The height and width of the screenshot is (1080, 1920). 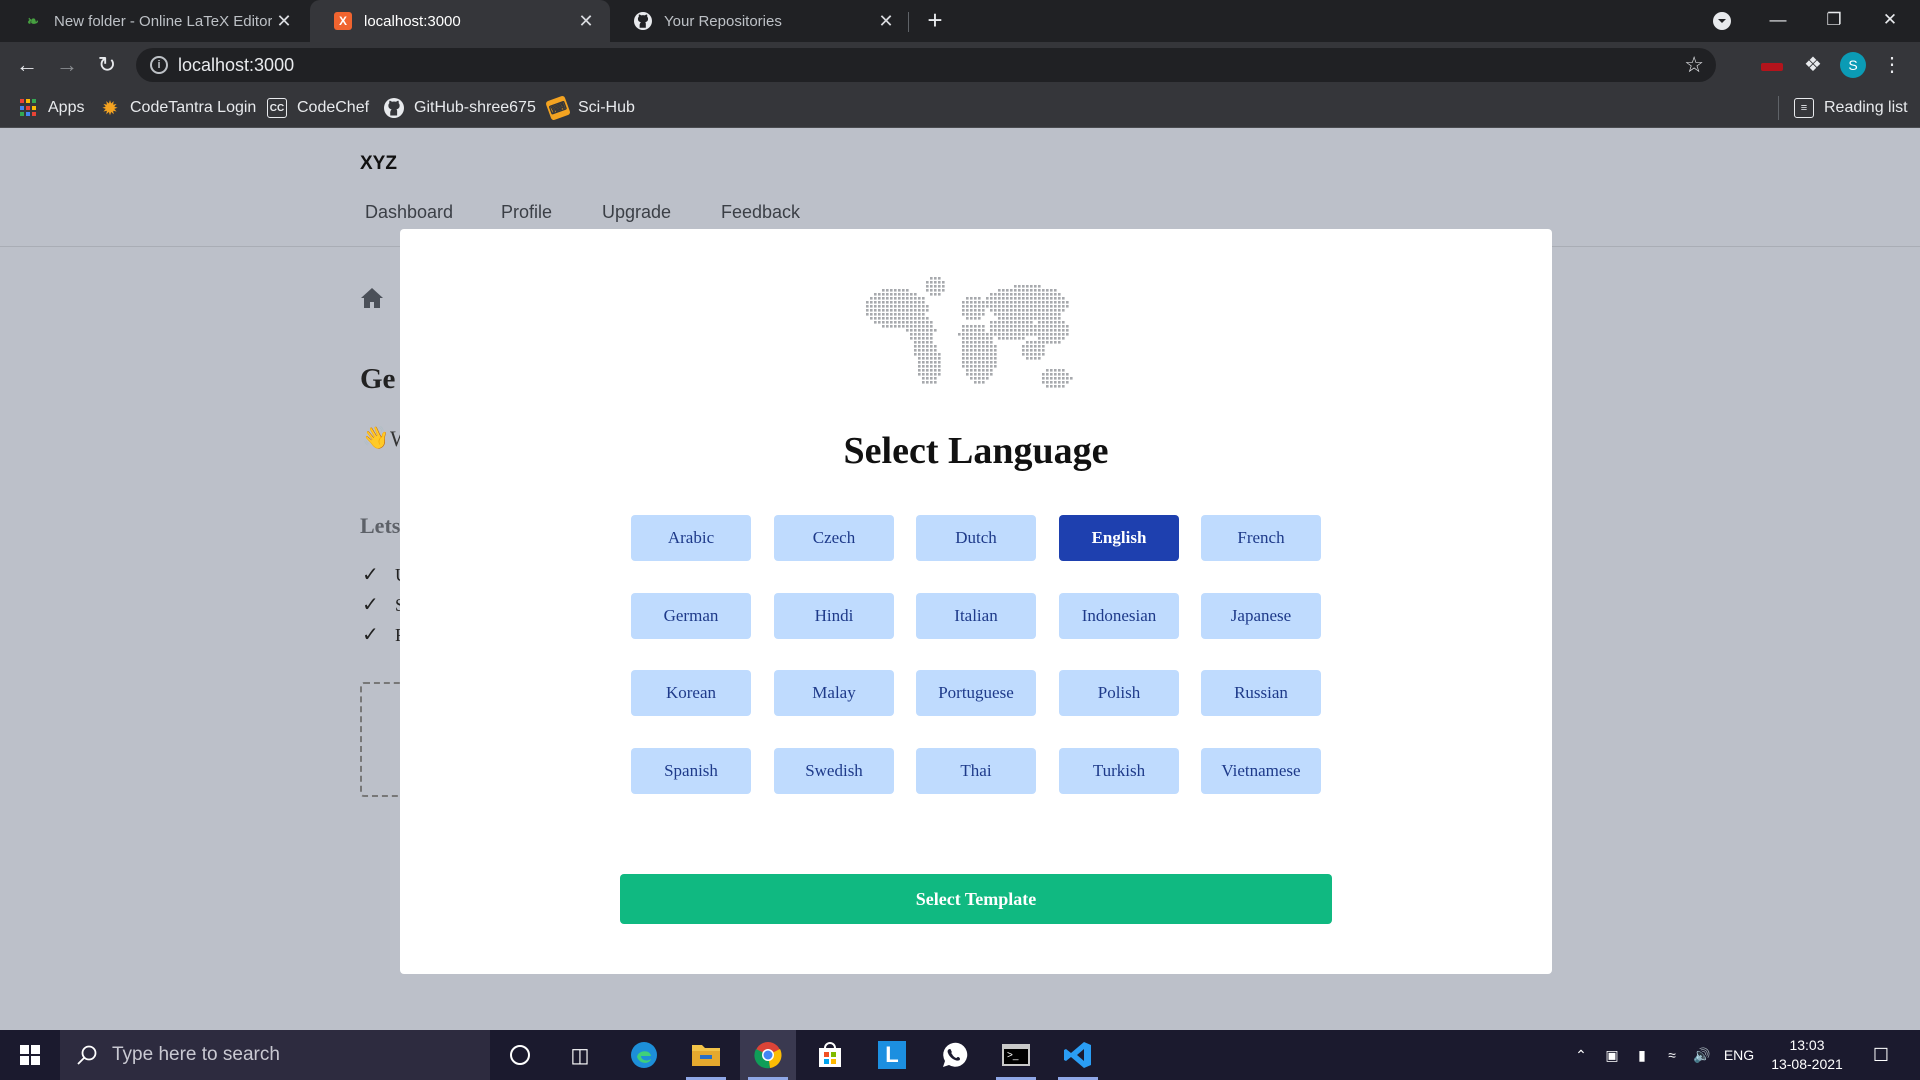 I want to click on nav-dashboard: Dashboard, so click(x=409, y=212).